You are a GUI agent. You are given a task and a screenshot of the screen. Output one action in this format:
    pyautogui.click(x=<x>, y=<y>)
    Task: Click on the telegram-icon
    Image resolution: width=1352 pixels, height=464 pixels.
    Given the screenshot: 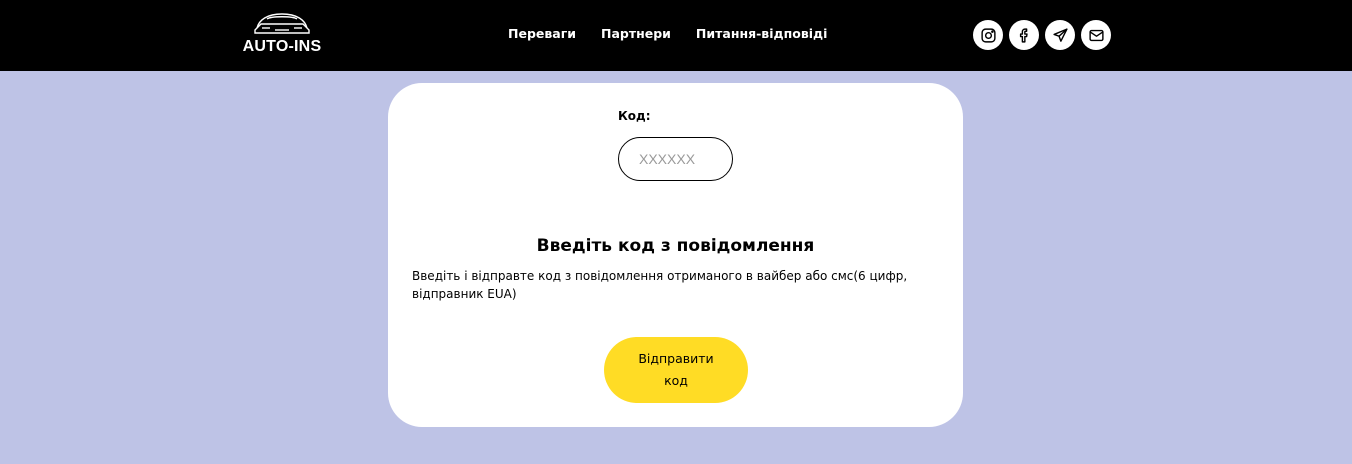 What is the action you would take?
    pyautogui.click(x=1060, y=34)
    